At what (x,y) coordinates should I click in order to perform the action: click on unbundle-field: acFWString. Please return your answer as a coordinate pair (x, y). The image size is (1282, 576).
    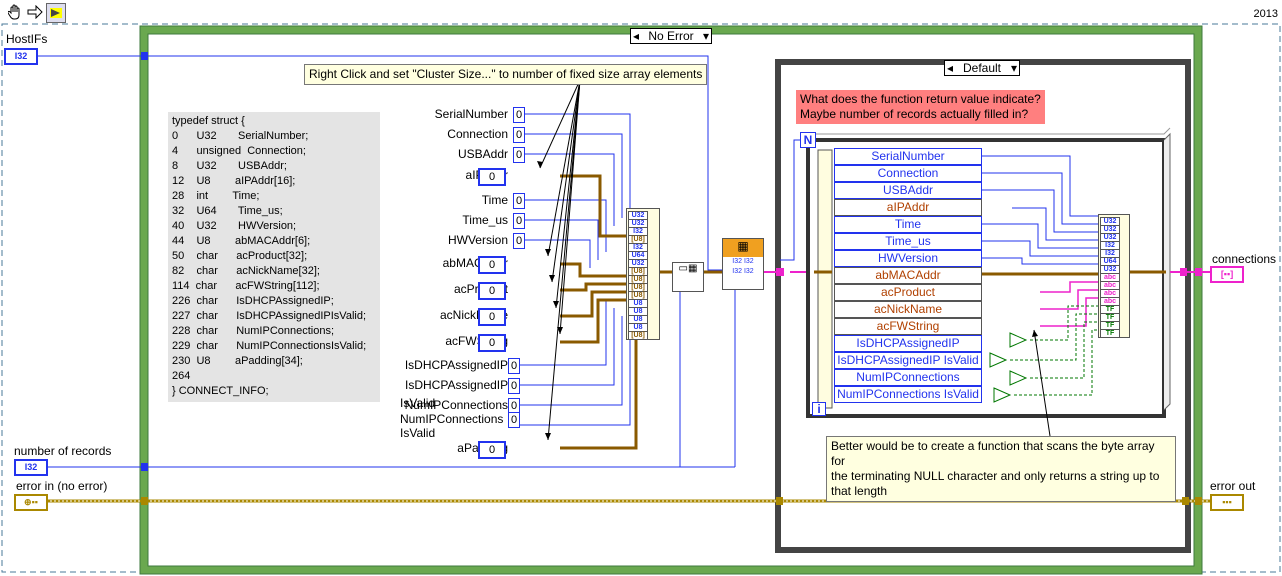
    Looking at the image, I should click on (908, 326).